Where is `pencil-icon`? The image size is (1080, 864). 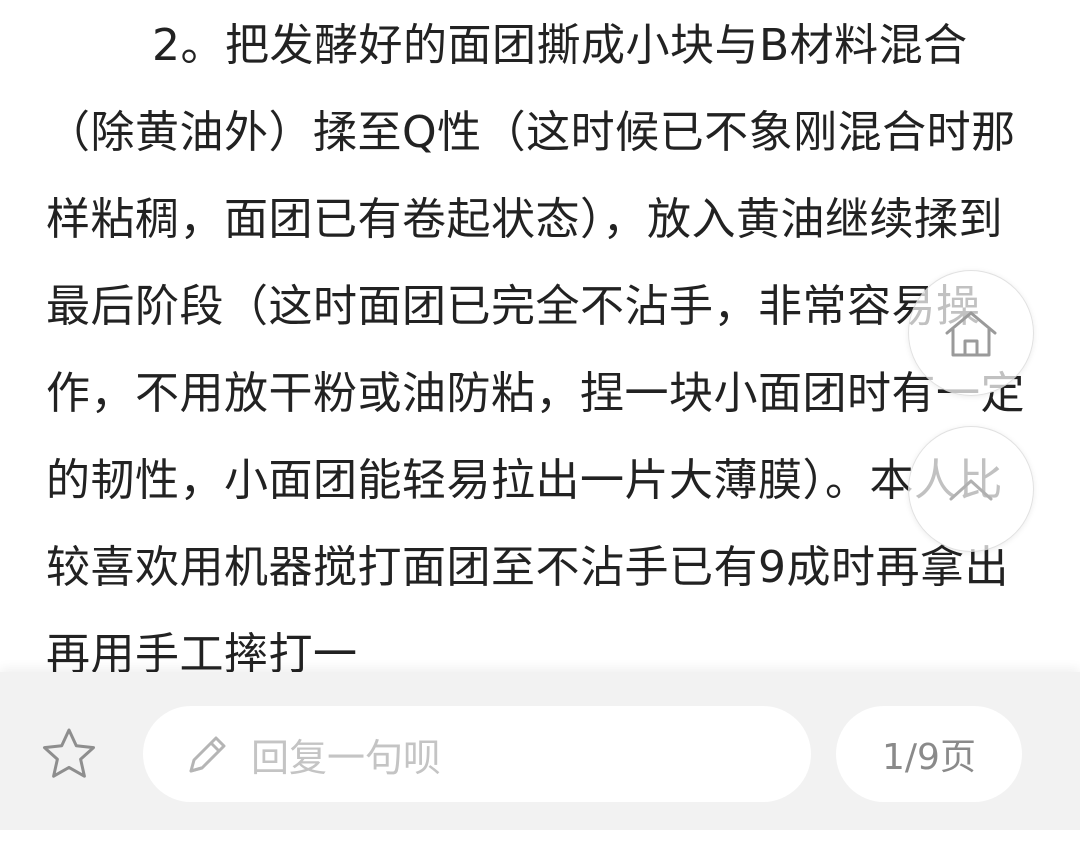 pencil-icon is located at coordinates (207, 754).